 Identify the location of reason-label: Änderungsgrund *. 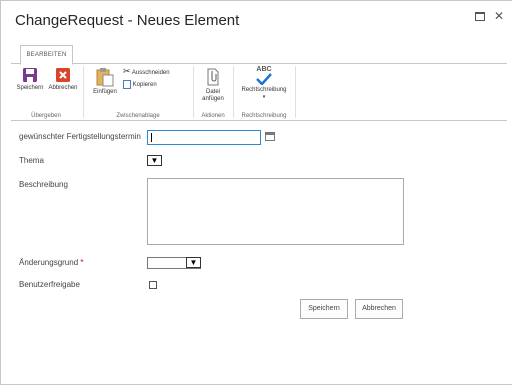
(51, 262).